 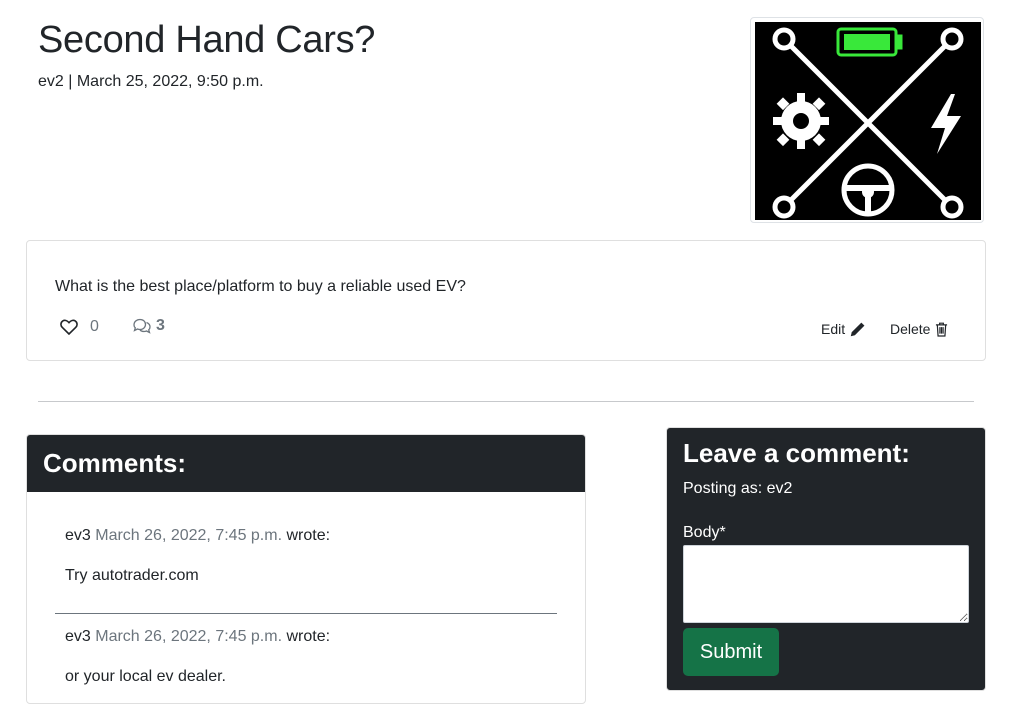 I want to click on chat-icon, so click(x=142, y=326).